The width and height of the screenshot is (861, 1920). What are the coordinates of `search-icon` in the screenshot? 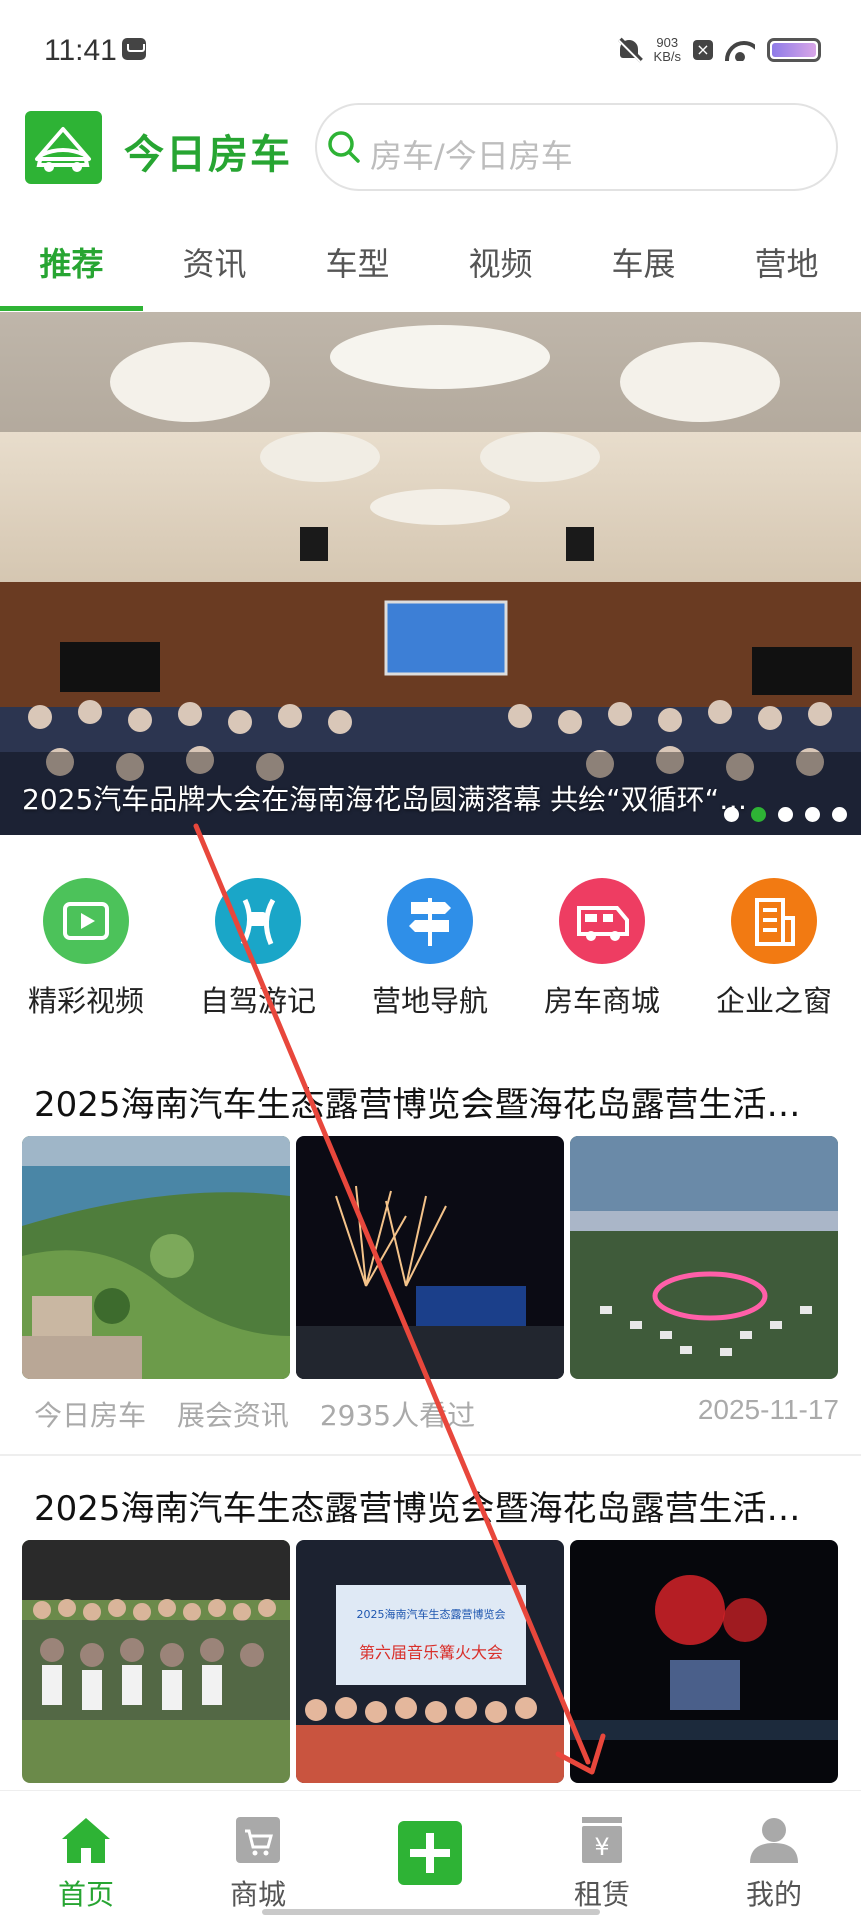 It's located at (344, 147).